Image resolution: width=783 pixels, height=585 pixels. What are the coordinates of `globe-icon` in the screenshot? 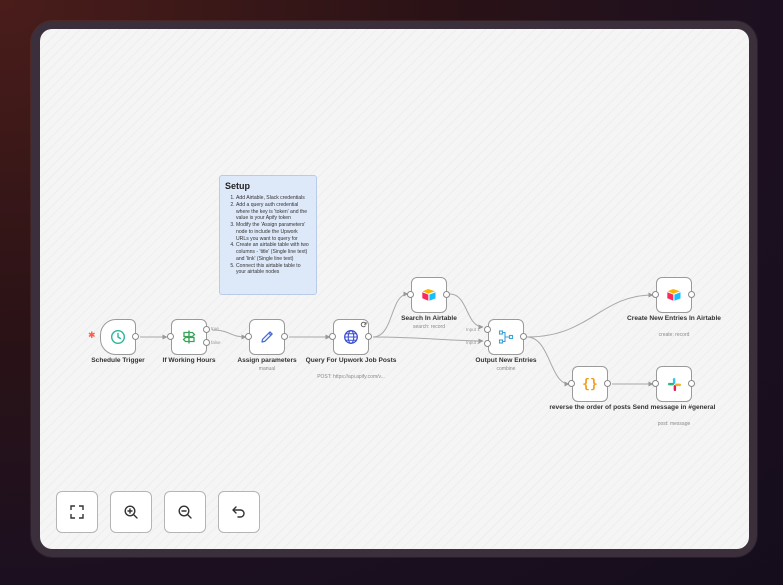 It's located at (351, 337).